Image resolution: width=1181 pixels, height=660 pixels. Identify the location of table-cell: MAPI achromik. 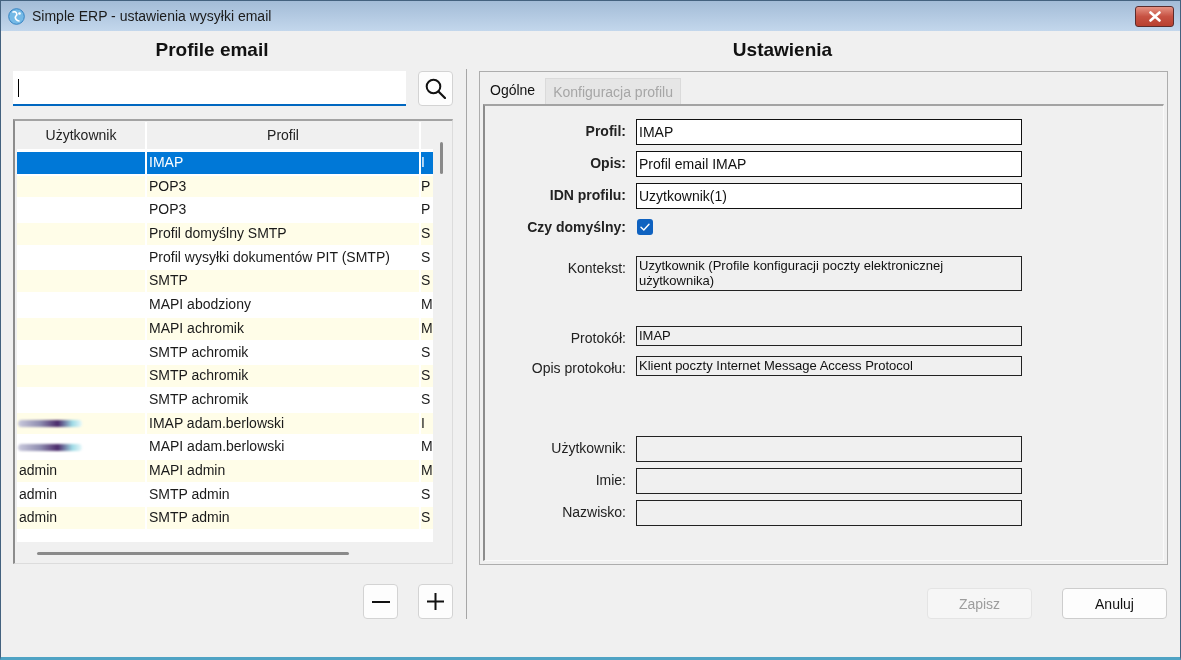
(284, 328).